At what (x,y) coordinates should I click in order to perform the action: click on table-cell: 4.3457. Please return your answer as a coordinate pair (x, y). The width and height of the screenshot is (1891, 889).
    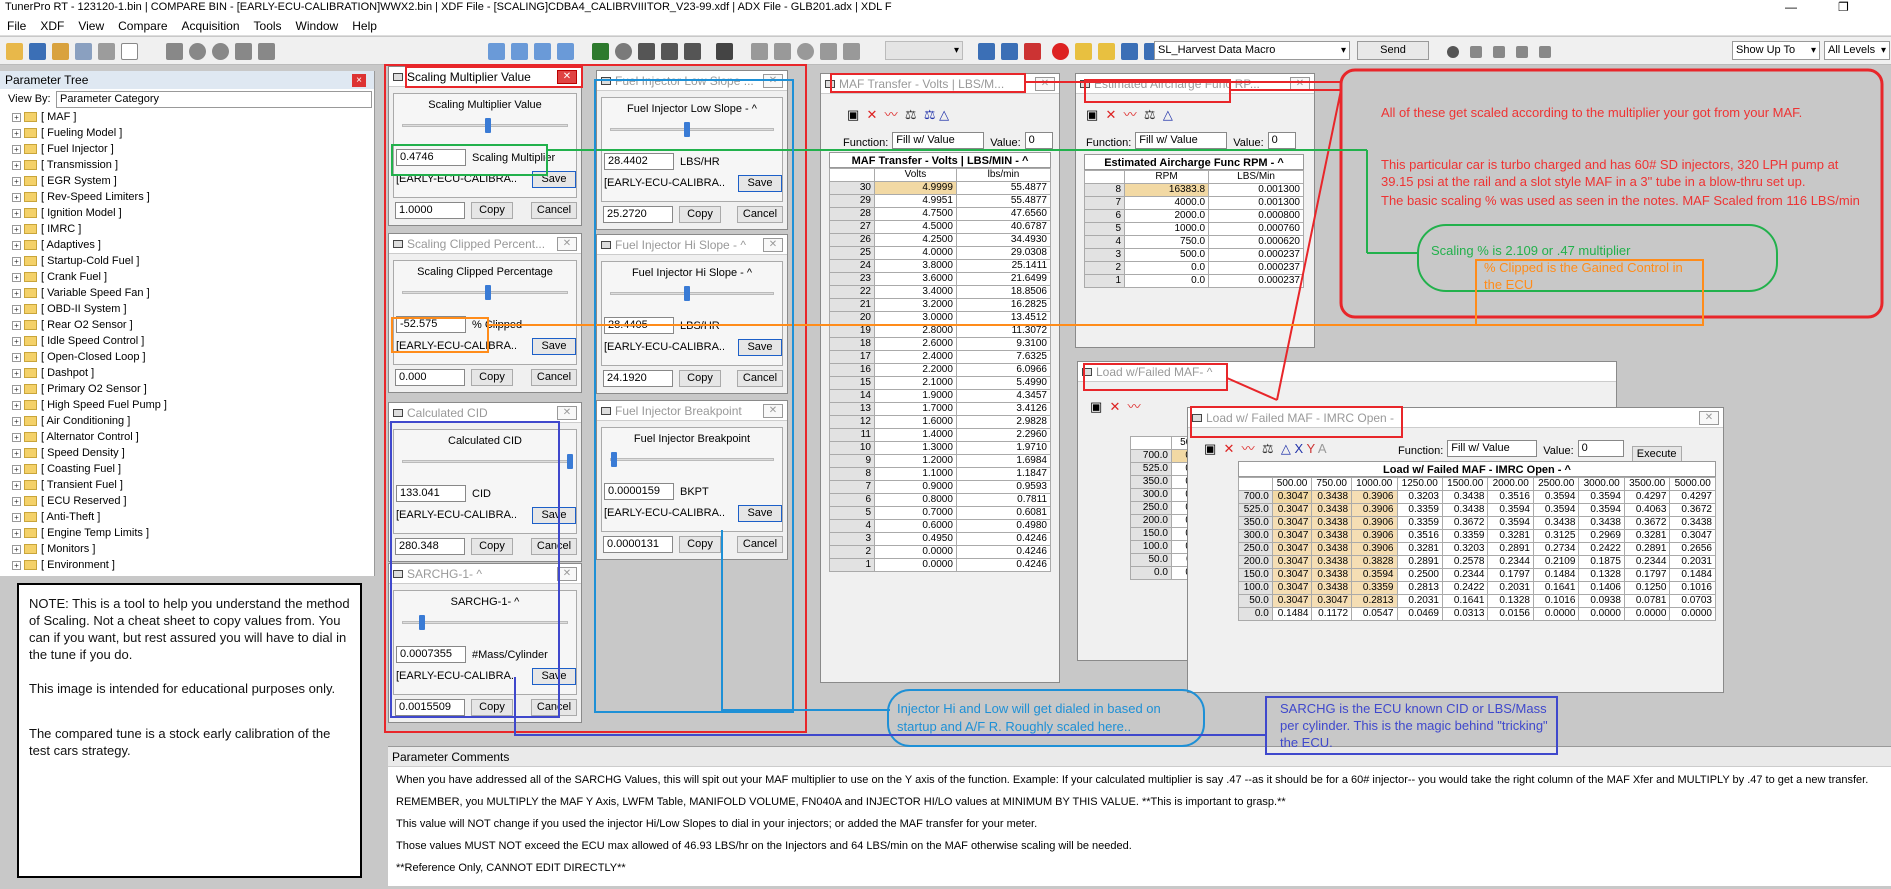
    Looking at the image, I should click on (1003, 396).